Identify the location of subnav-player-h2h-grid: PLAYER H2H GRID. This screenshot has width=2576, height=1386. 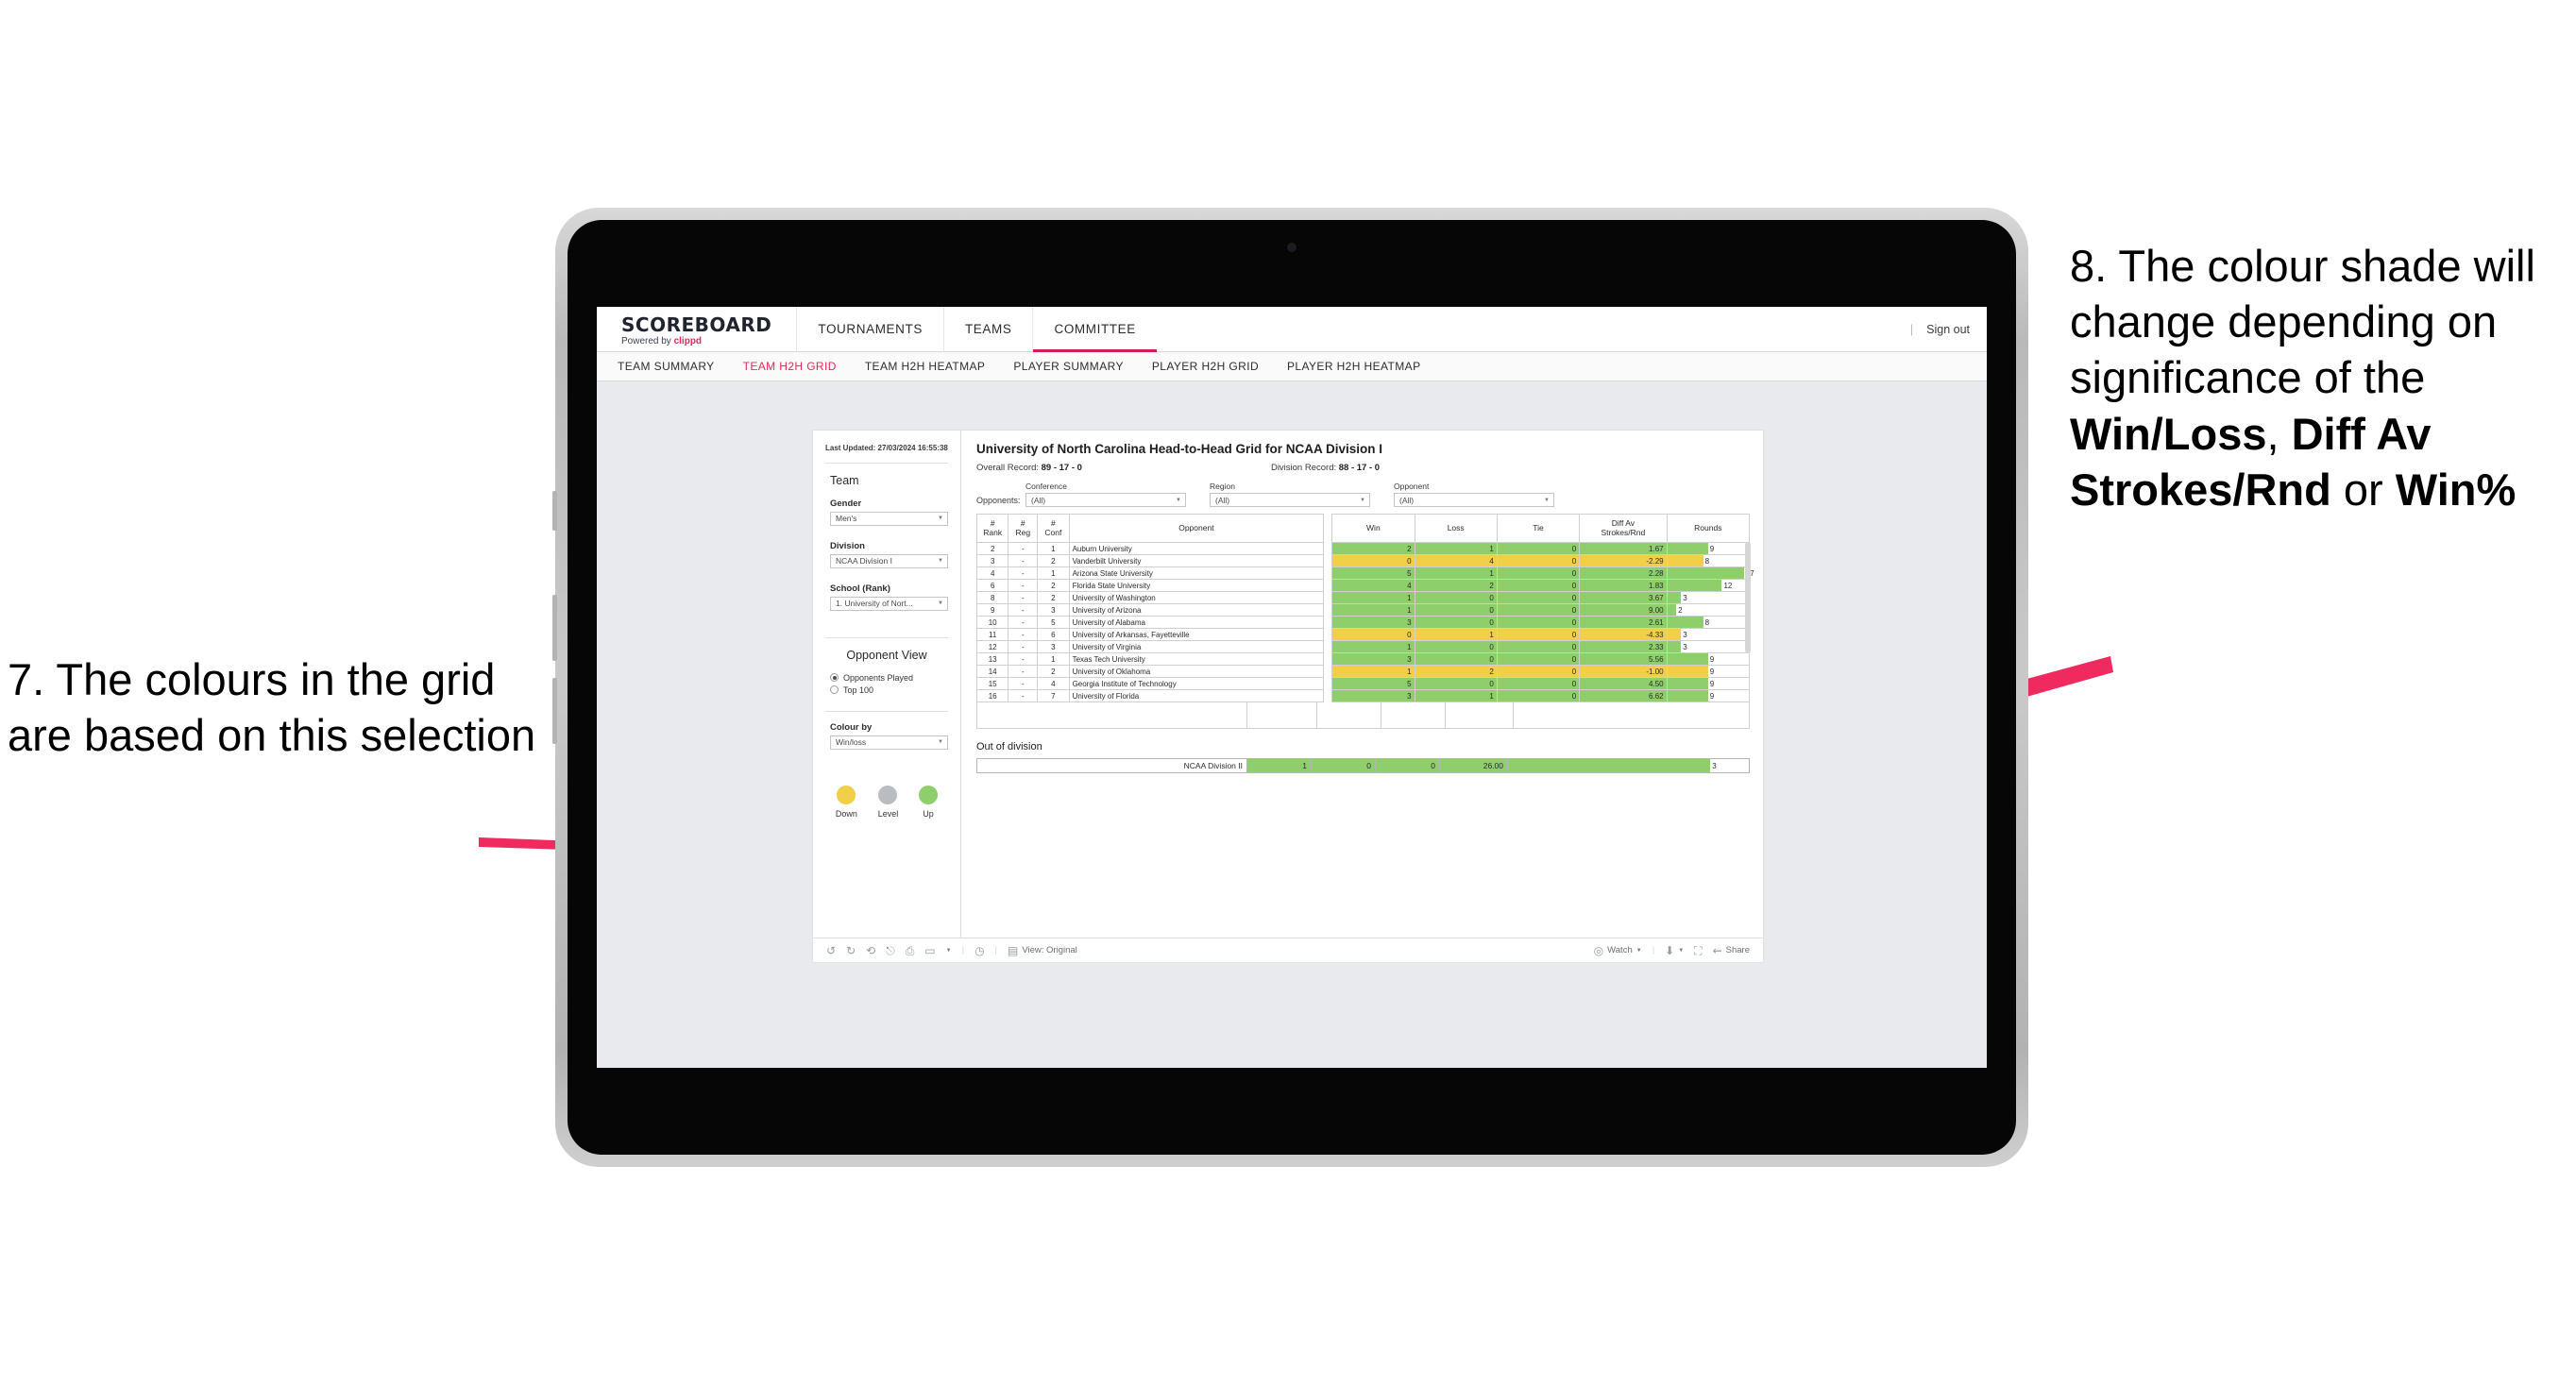
(1205, 366).